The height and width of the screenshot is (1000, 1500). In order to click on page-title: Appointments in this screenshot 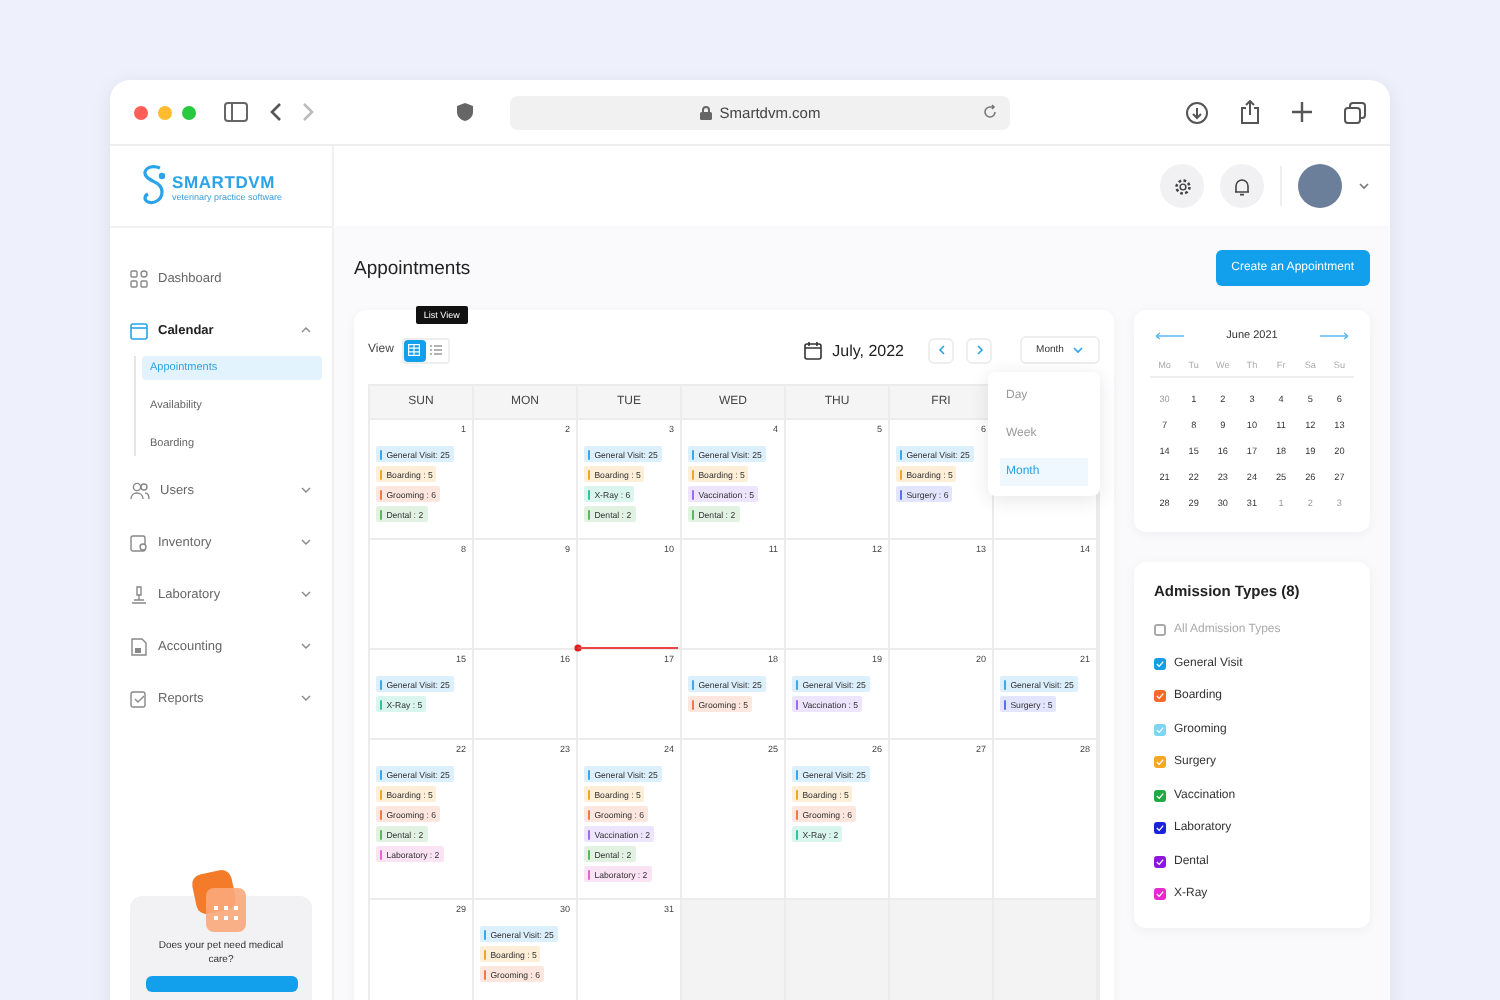, I will do `click(412, 268)`.